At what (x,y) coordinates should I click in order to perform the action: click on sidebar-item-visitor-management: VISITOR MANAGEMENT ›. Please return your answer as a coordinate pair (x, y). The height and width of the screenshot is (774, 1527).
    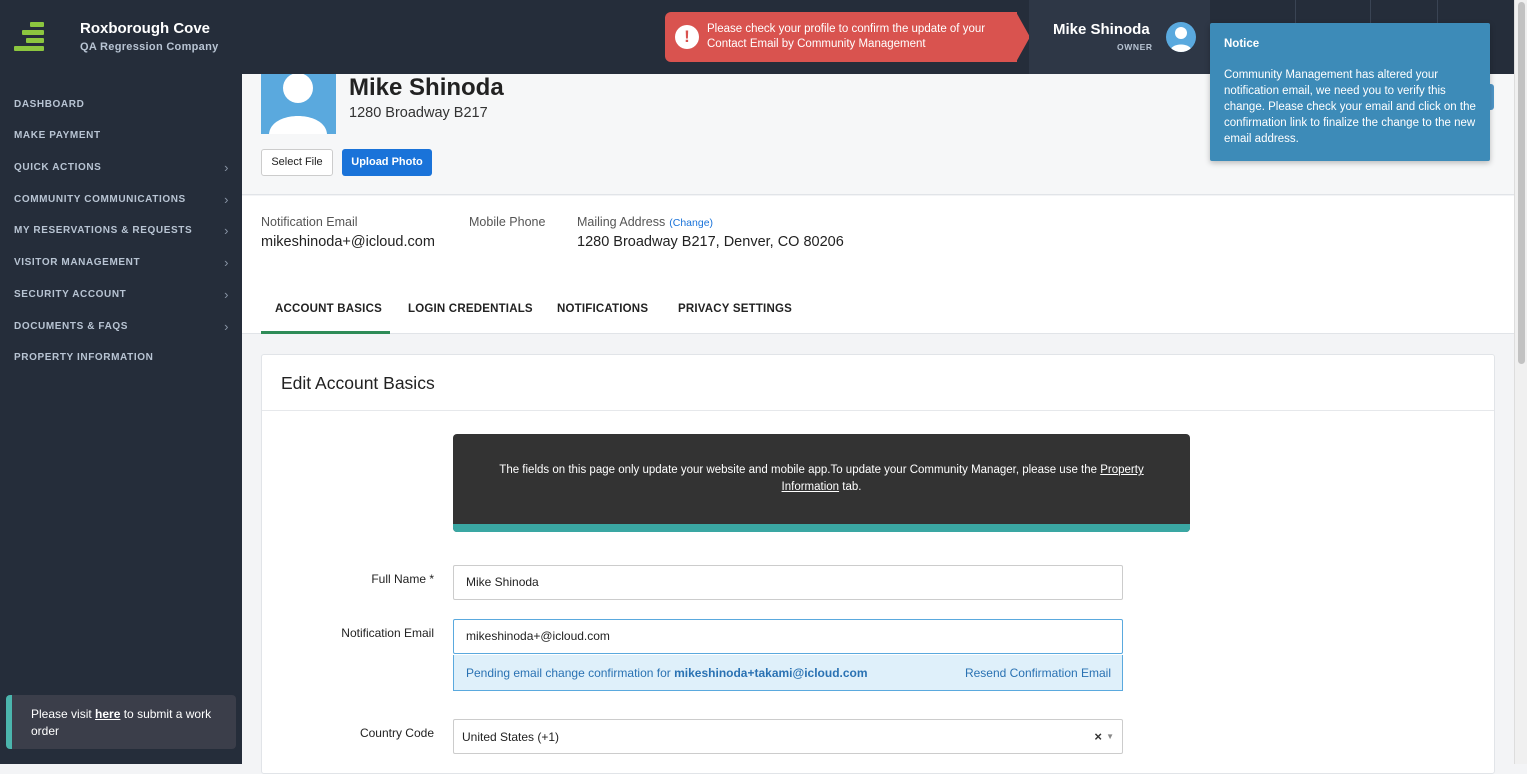
    Looking at the image, I should click on (121, 262).